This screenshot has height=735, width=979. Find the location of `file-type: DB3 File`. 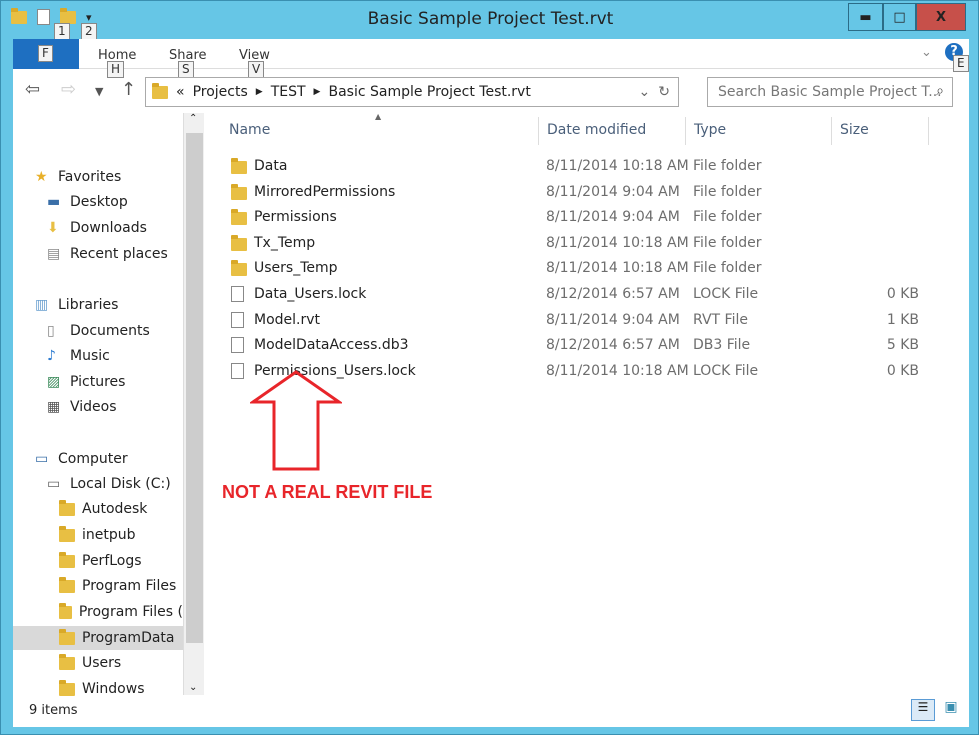

file-type: DB3 File is located at coordinates (722, 345).